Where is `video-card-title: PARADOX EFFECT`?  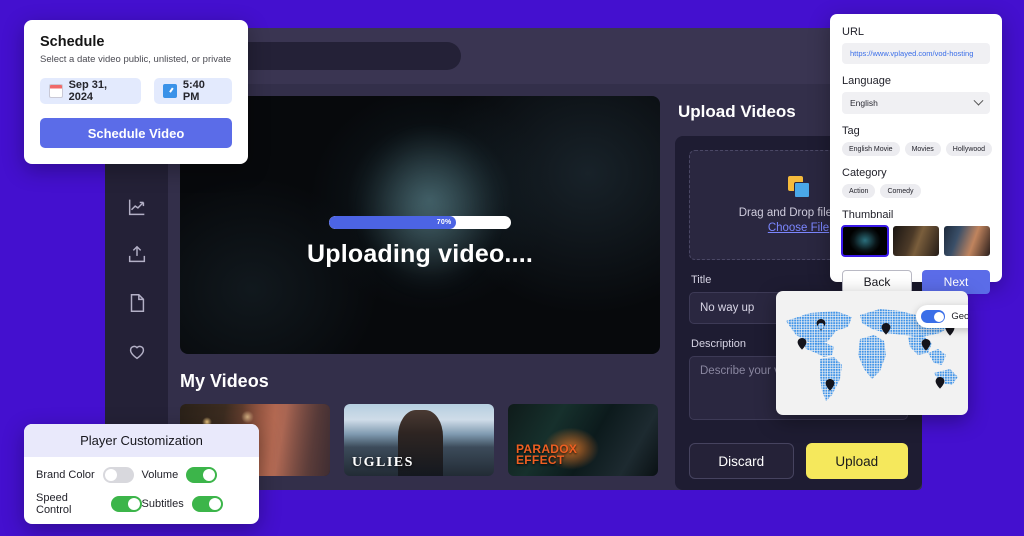
video-card-title: PARADOX EFFECT is located at coordinates (546, 455).